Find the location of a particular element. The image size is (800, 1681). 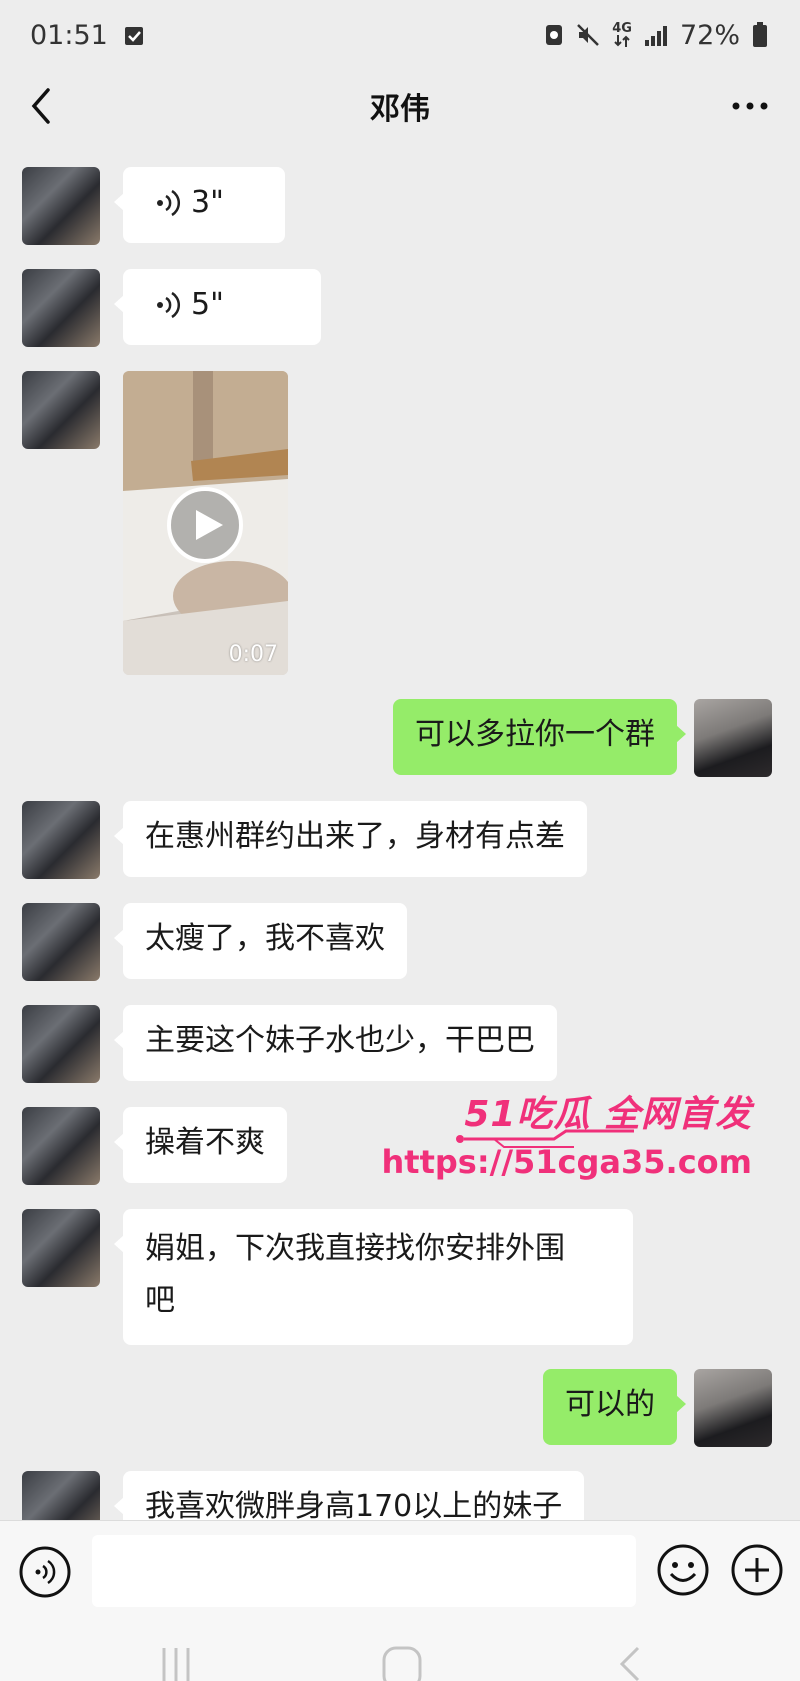

system-navigation-bar is located at coordinates (400, 1650).